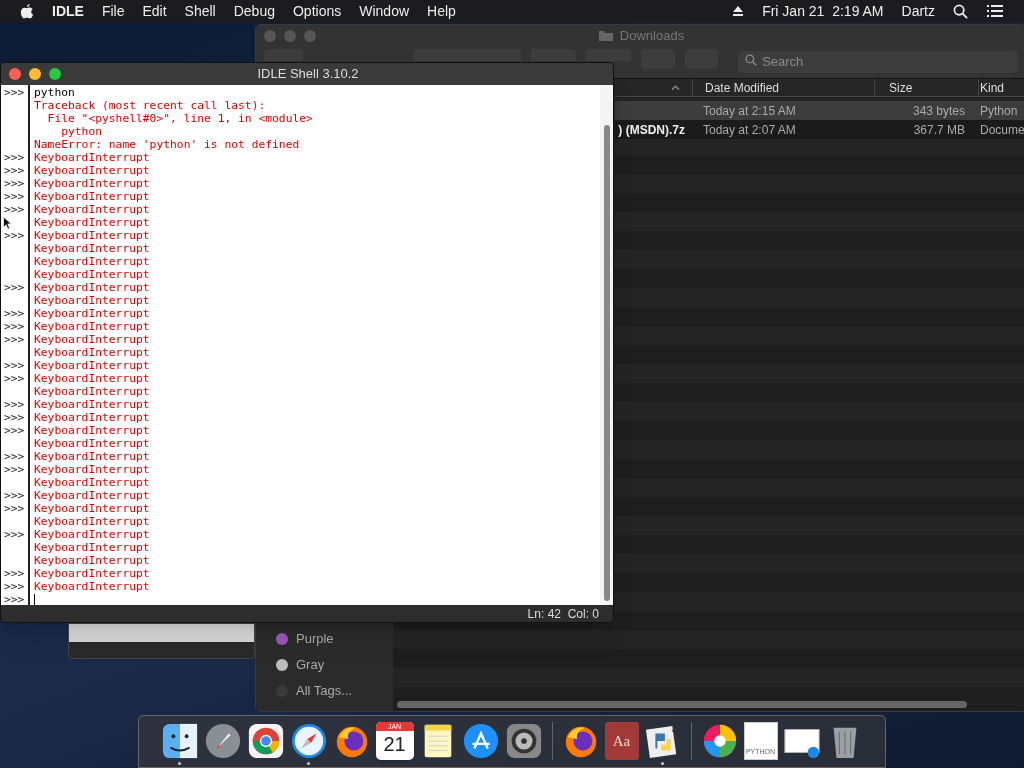 This screenshot has width=1024, height=768. Describe the element at coordinates (254, 11) in the screenshot. I see `menu-item: Debug` at that location.